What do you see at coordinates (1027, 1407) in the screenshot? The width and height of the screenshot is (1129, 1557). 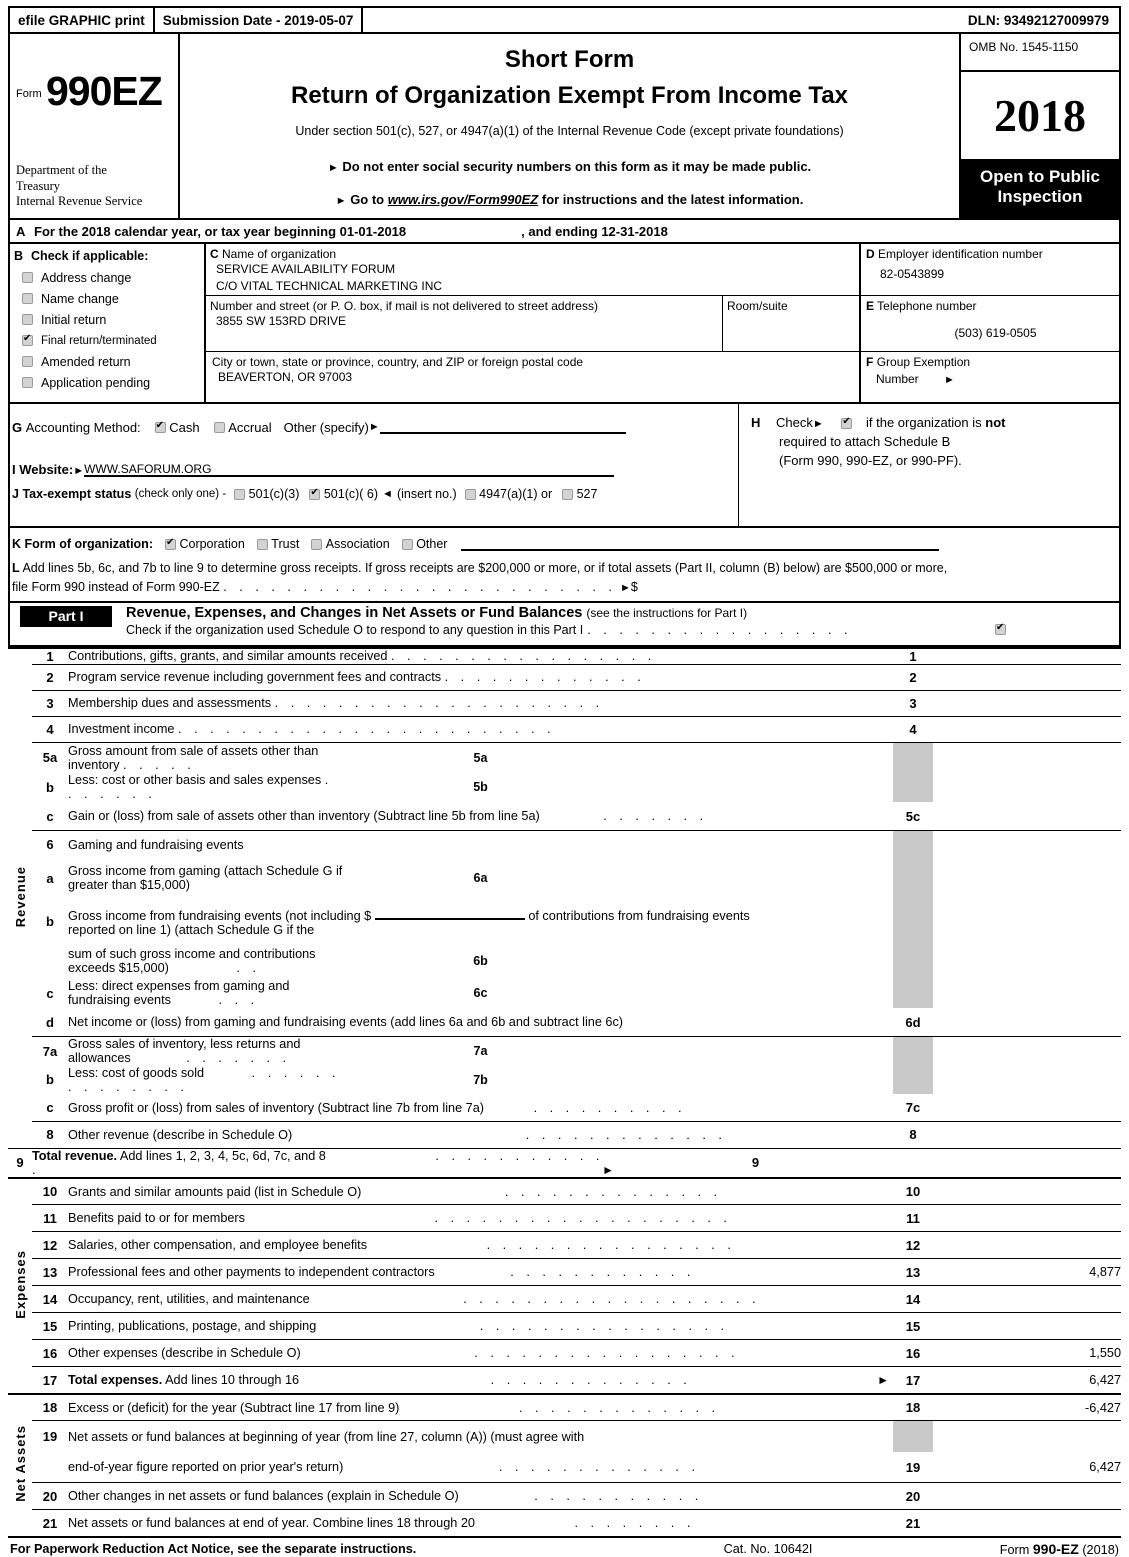 I see `line-amount: -6,427` at bounding box center [1027, 1407].